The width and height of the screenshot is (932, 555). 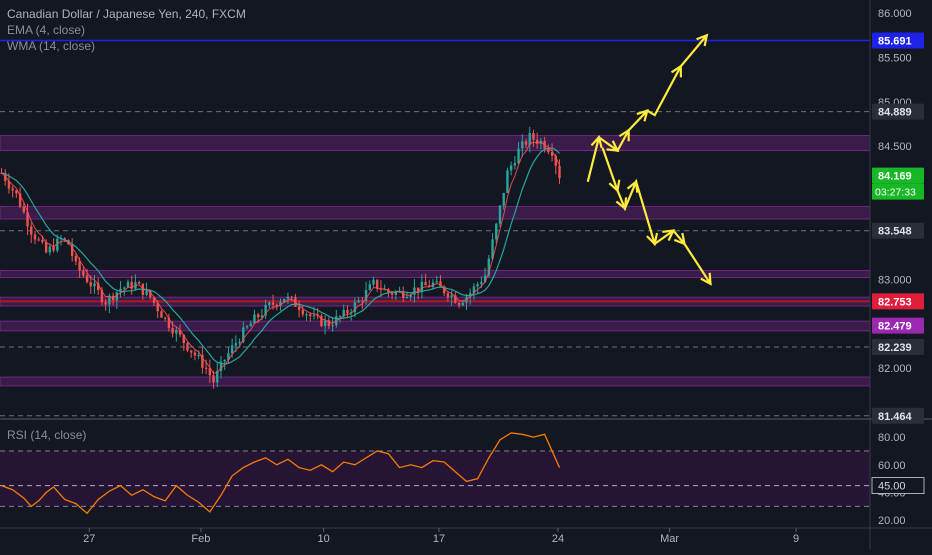 I want to click on time-tick-label: 17, so click(x=439, y=539).